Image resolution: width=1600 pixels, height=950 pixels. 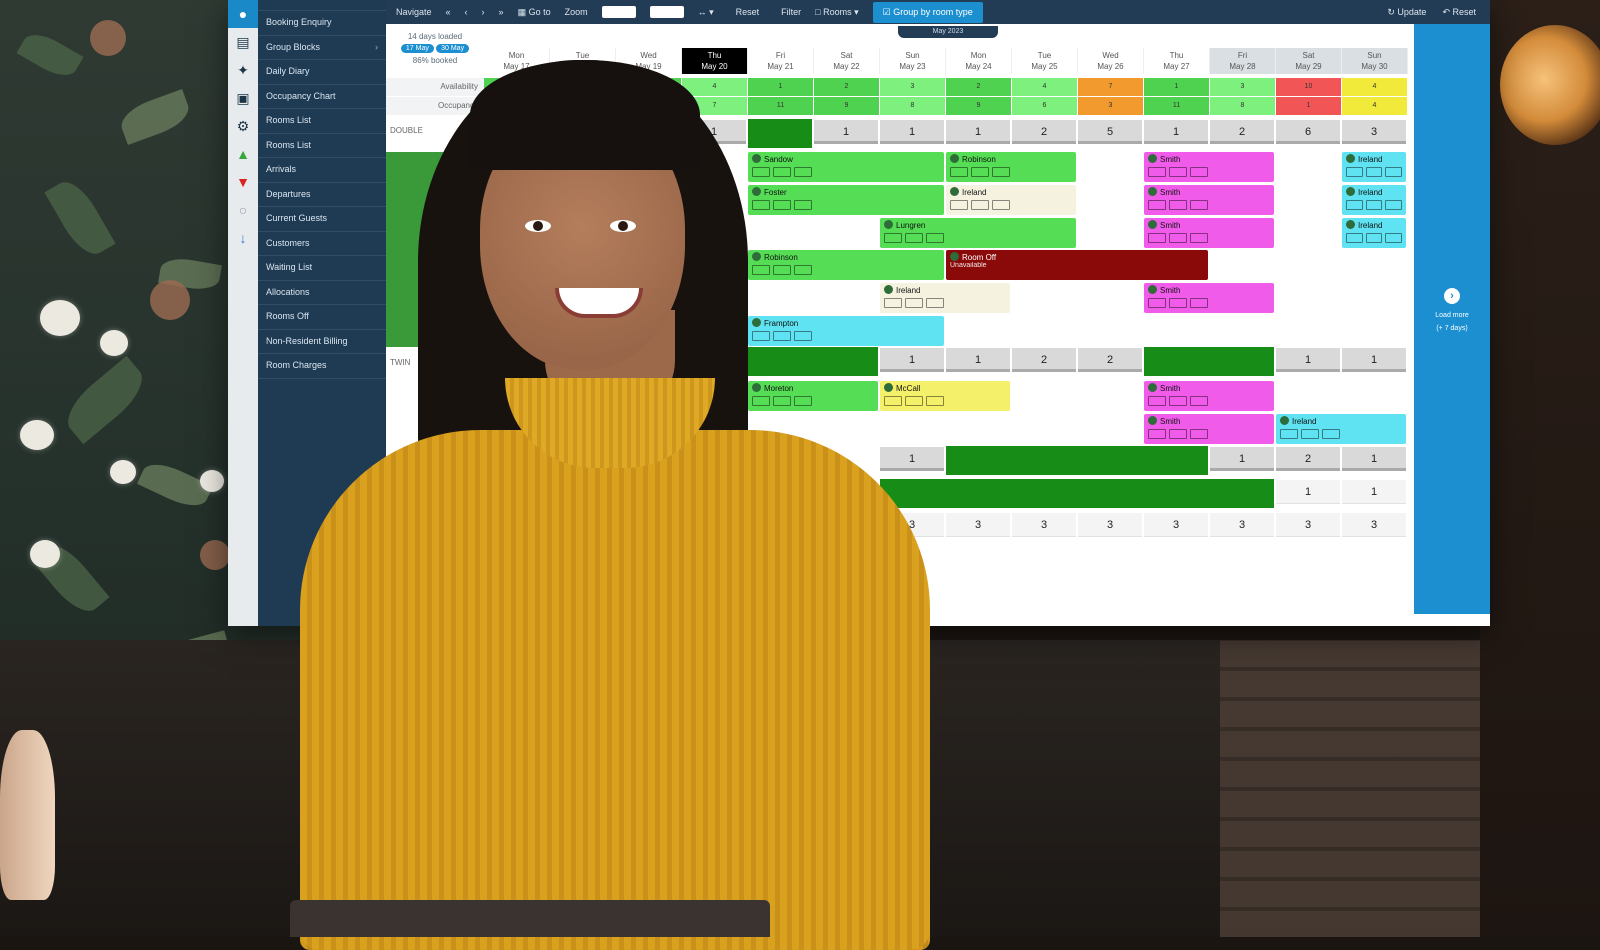 What do you see at coordinates (1308, 106) in the screenshot?
I see `occupancy-cell: 1` at bounding box center [1308, 106].